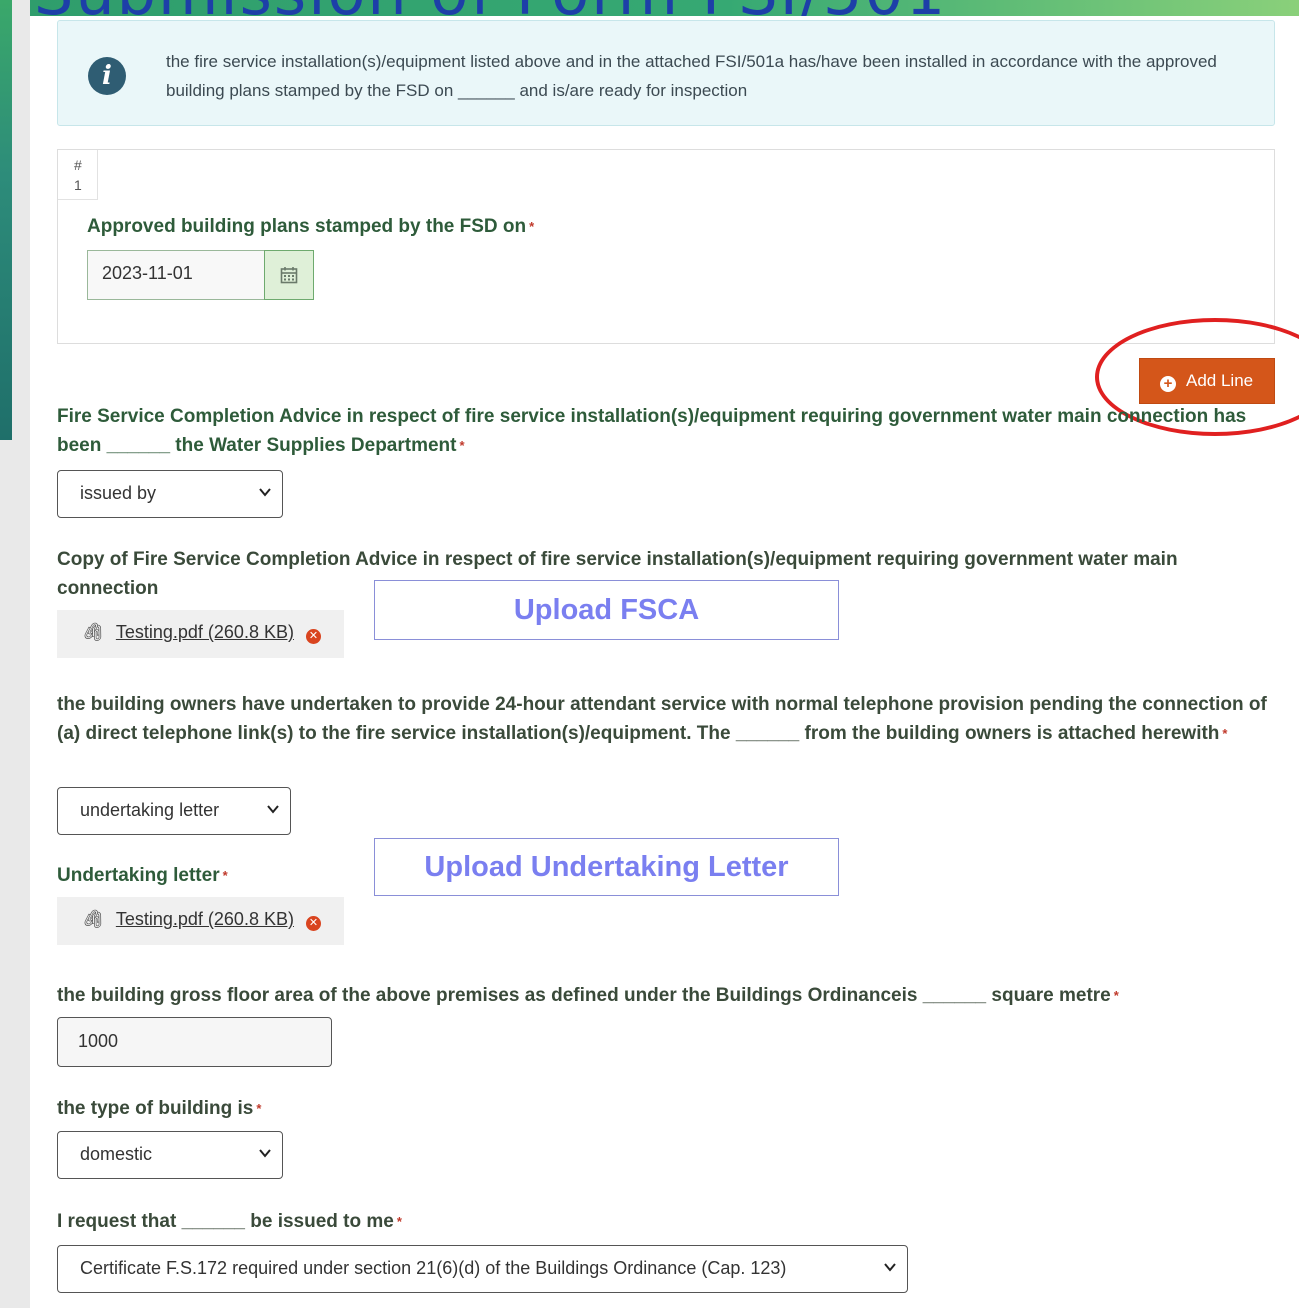 This screenshot has height=1308, width=1299. Describe the element at coordinates (669, 1221) in the screenshot. I see `request-question: I request that ______ be issued to me *` at that location.